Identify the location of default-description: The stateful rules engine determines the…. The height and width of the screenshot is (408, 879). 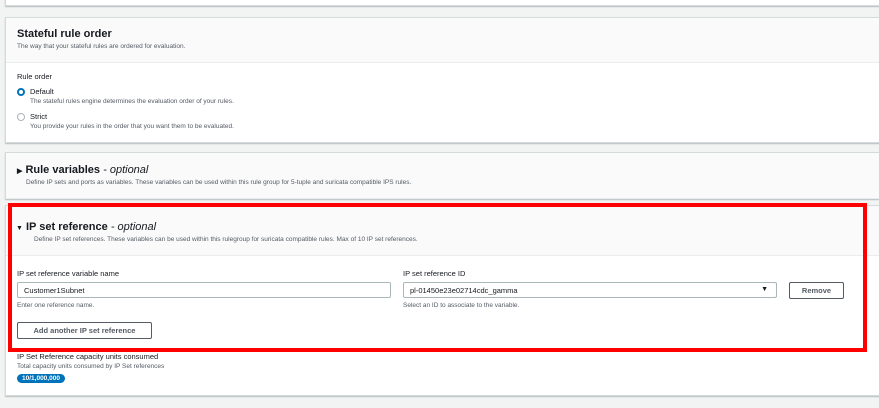
(132, 101).